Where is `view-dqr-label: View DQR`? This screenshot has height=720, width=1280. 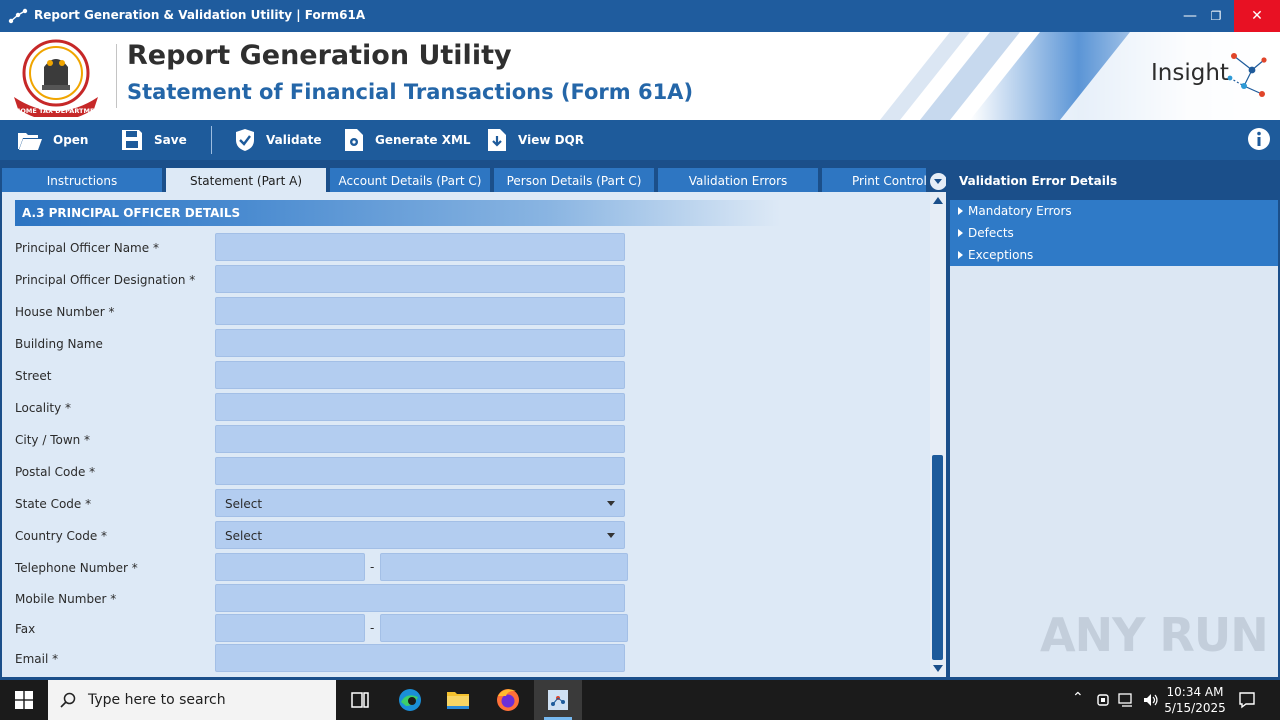 view-dqr-label: View DQR is located at coordinates (551, 140).